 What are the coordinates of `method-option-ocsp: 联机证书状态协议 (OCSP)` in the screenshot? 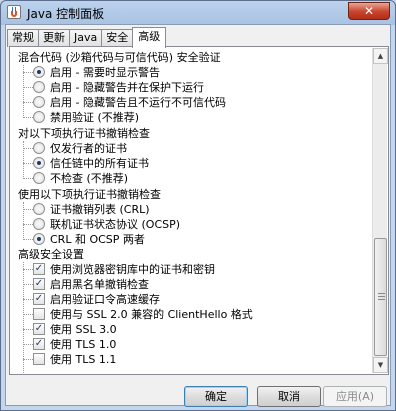 It's located at (106, 224).